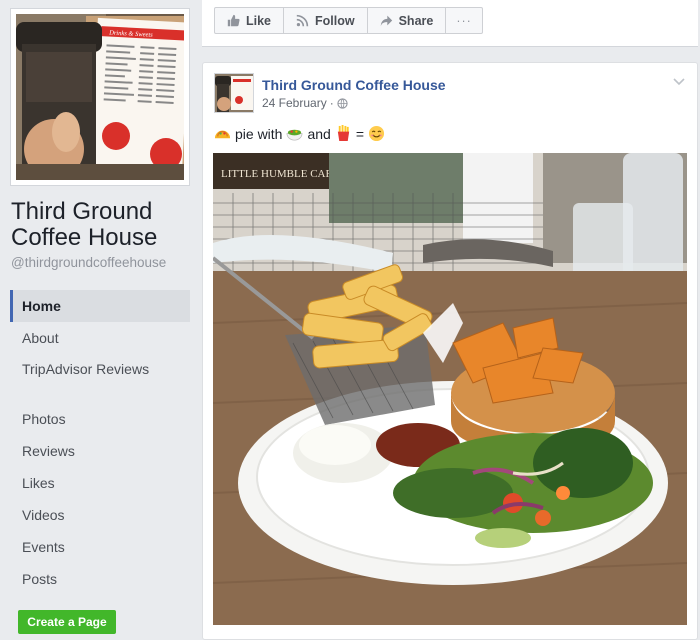  I want to click on post-text: pie with and =, so click(299, 133).